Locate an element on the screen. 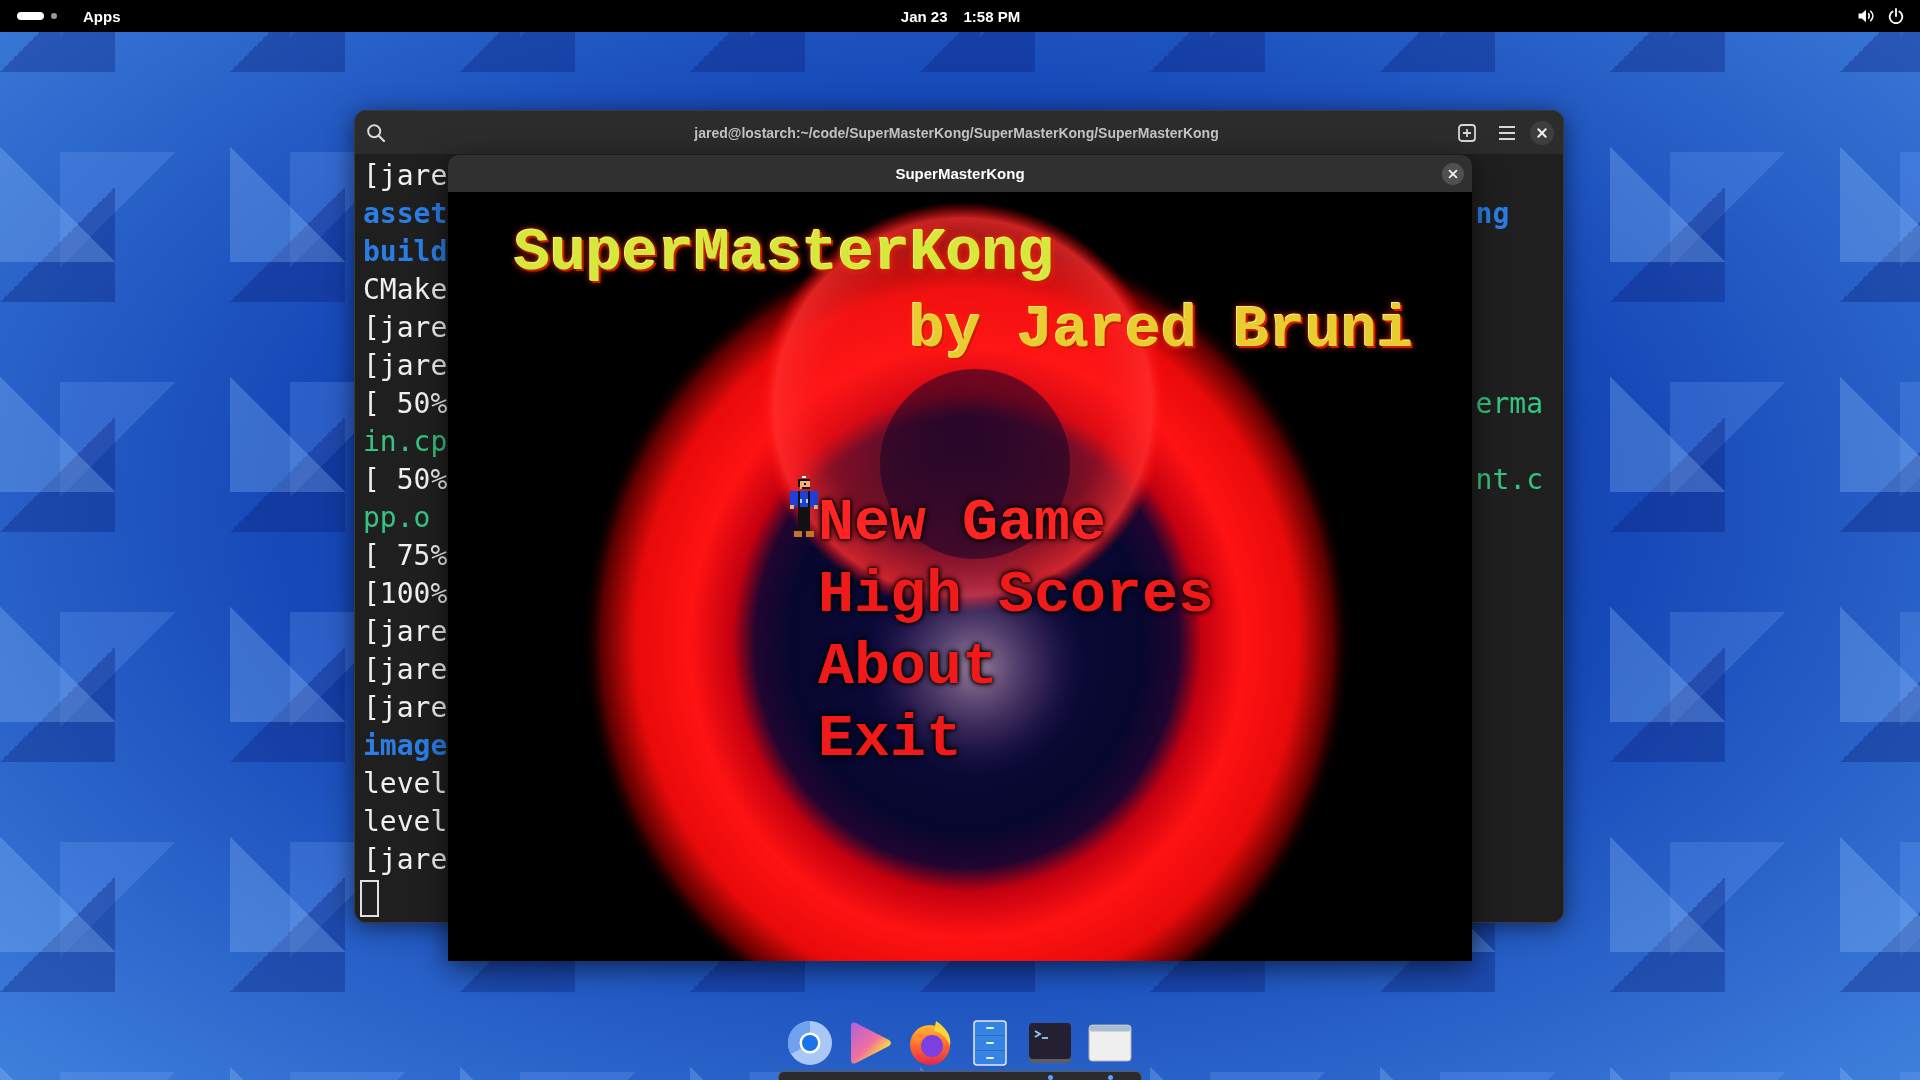 The height and width of the screenshot is (1080, 1920). search-icon is located at coordinates (376, 132).